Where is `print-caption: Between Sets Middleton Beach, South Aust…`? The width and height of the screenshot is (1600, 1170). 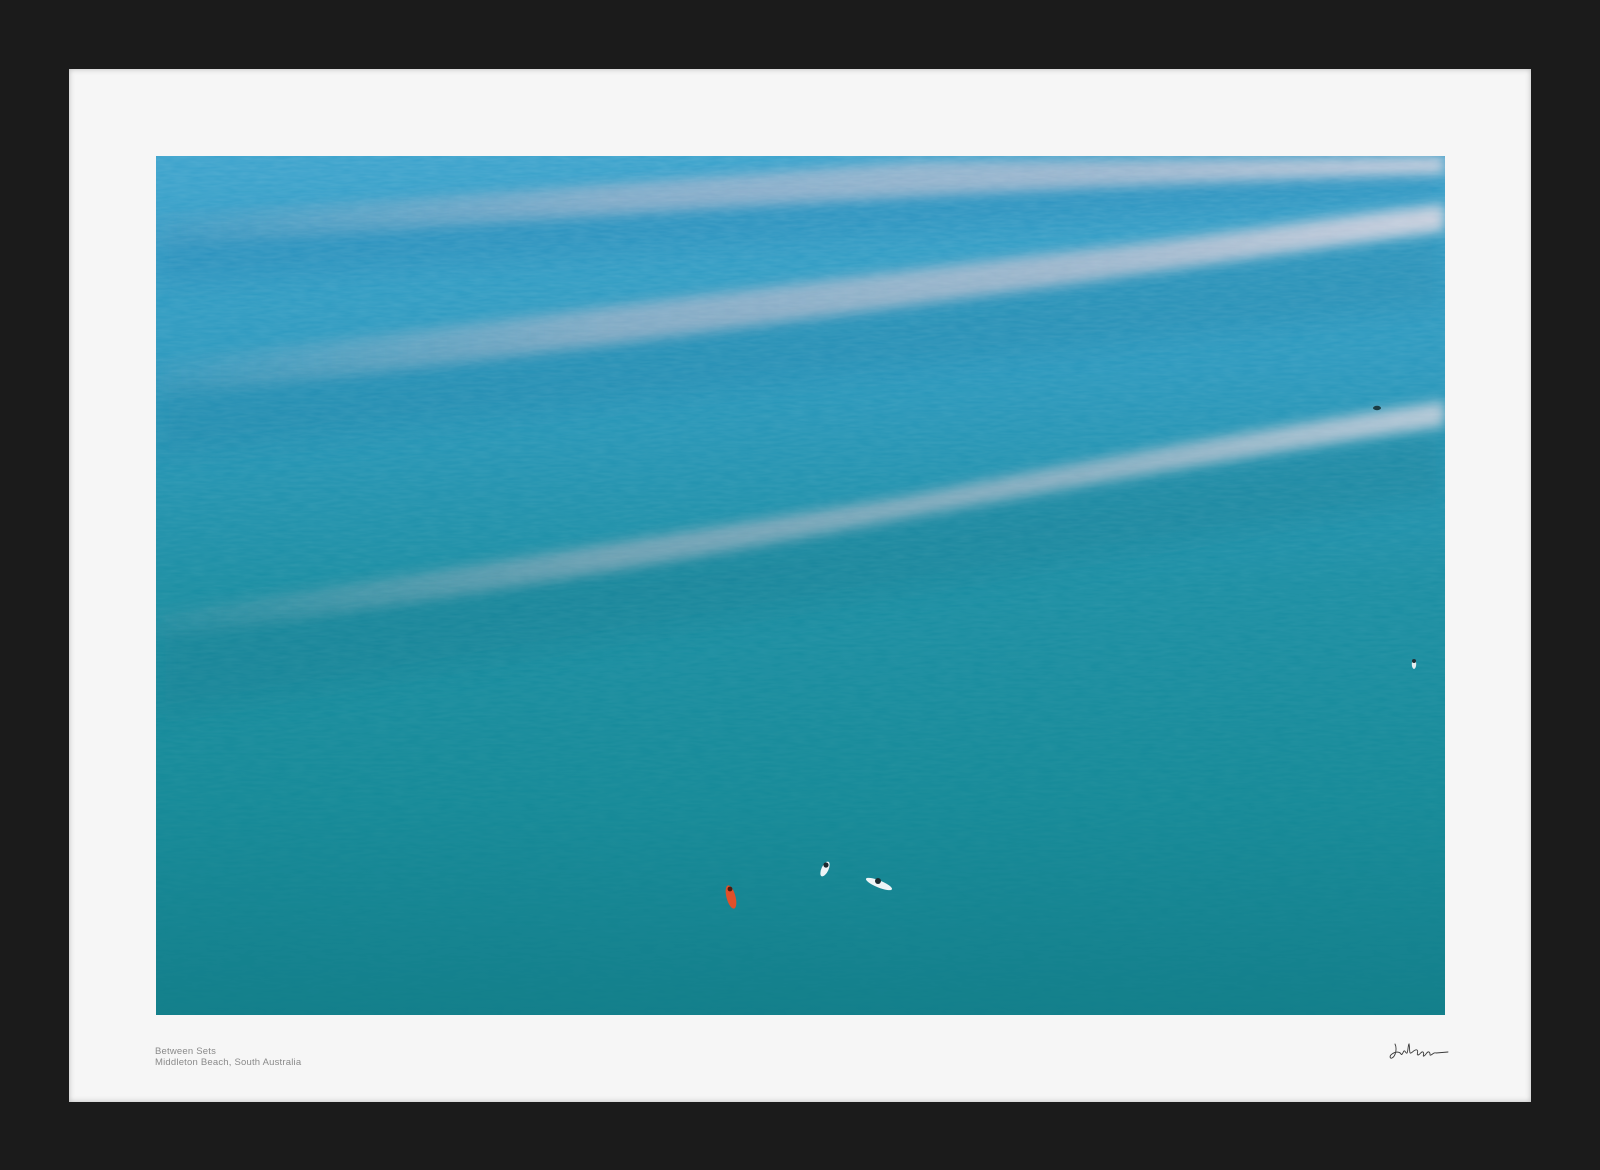
print-caption: Between Sets Middleton Beach, South Aust… is located at coordinates (228, 1057).